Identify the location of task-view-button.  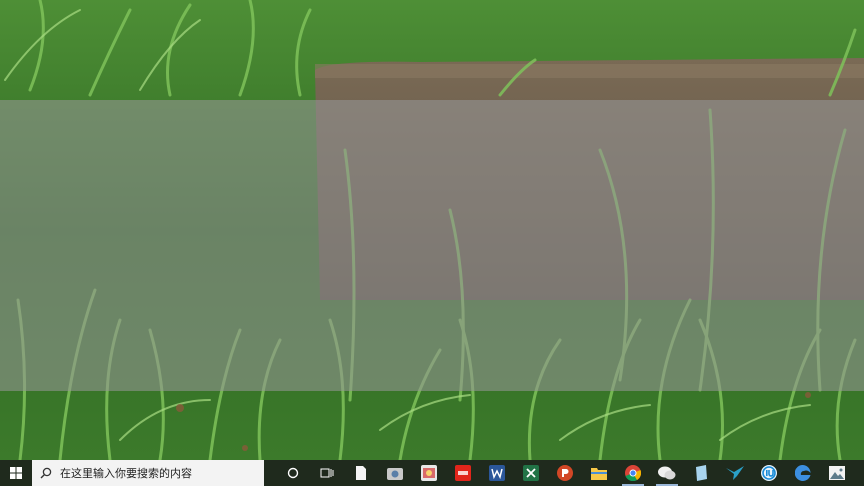
(327, 473).